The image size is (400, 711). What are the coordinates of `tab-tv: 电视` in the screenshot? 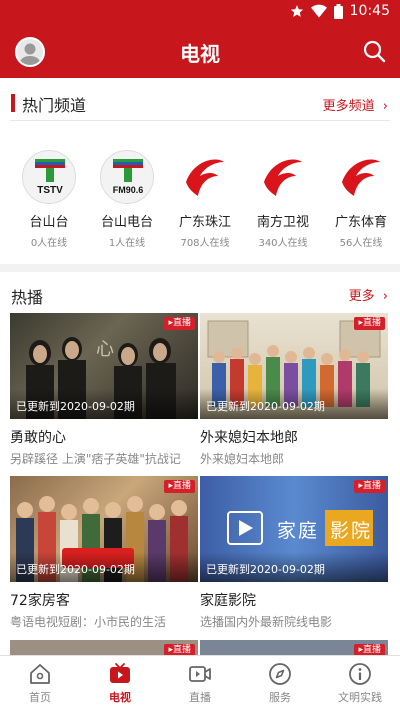 It's located at (120, 683).